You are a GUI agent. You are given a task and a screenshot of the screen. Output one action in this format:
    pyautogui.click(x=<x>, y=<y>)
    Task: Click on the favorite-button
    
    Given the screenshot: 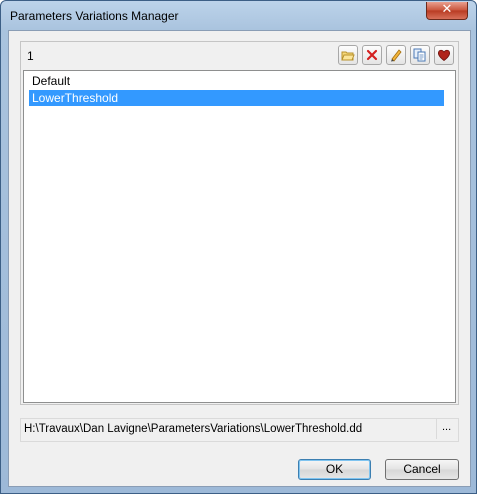 What is the action you would take?
    pyautogui.click(x=444, y=55)
    